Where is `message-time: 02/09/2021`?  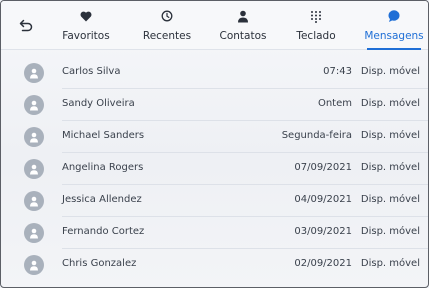
message-time: 02/09/2021 is located at coordinates (323, 263).